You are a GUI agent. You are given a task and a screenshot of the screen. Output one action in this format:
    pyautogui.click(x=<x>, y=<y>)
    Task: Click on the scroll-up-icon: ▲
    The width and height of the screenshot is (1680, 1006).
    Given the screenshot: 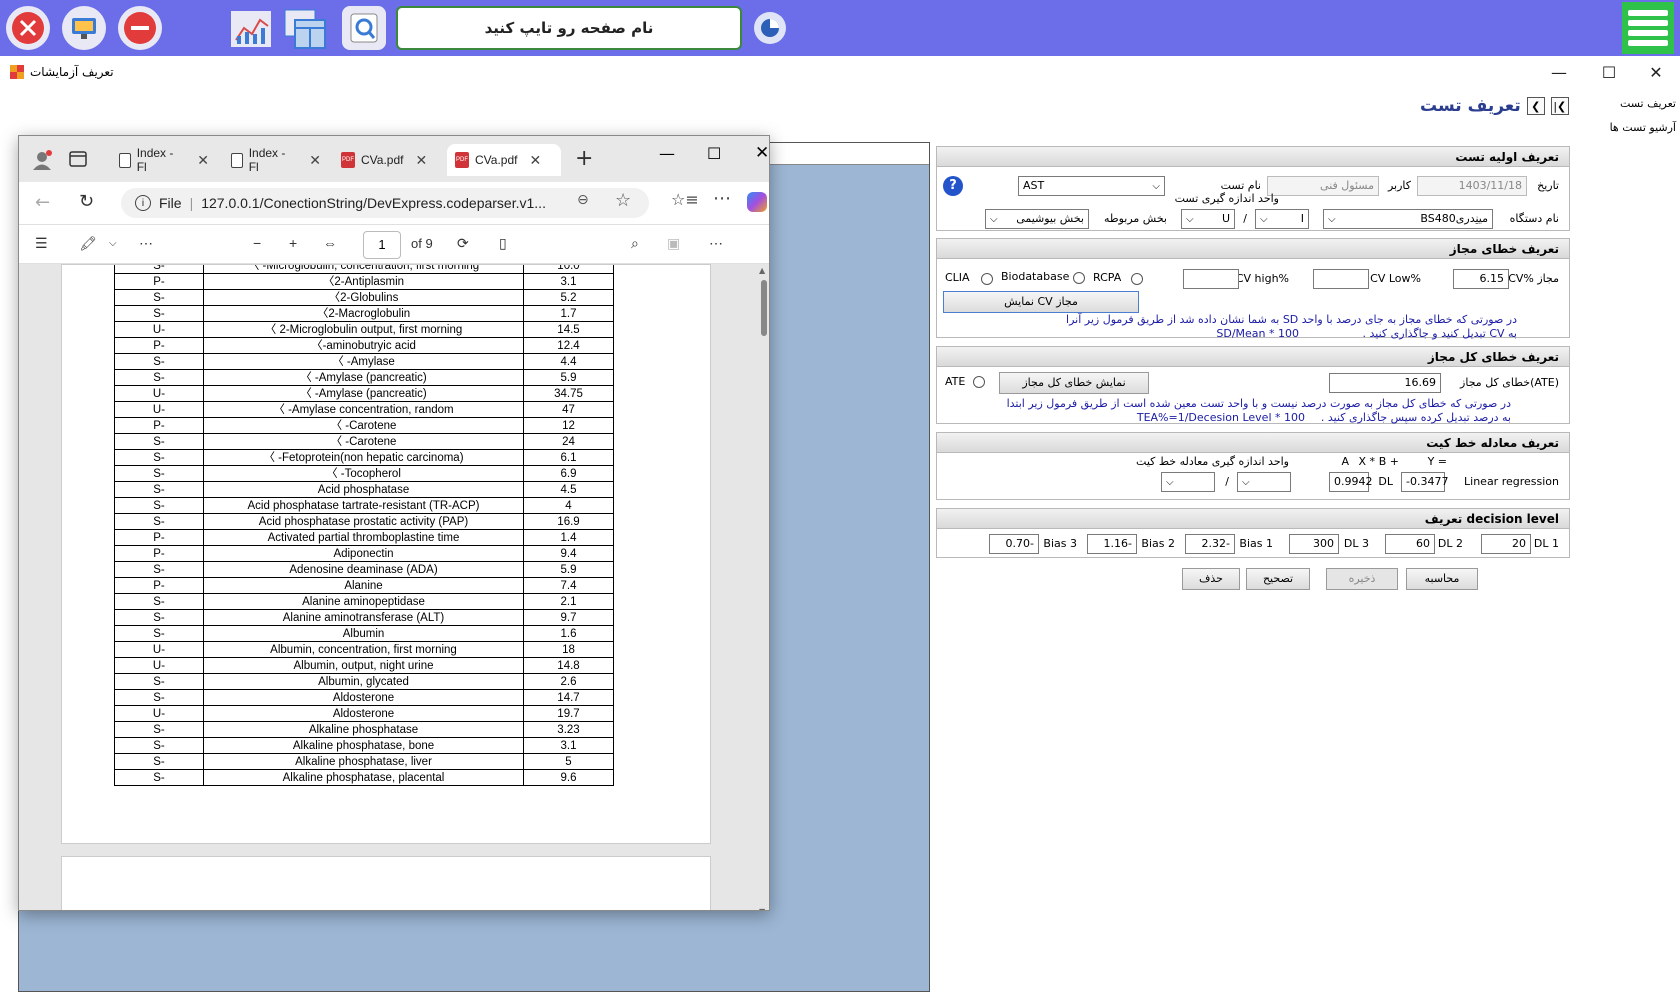 What is the action you would take?
    pyautogui.click(x=762, y=270)
    